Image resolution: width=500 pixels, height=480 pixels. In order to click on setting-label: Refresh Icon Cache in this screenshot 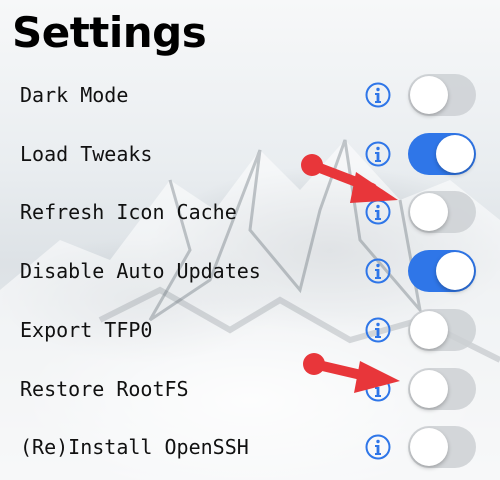, I will do `click(128, 212)`.